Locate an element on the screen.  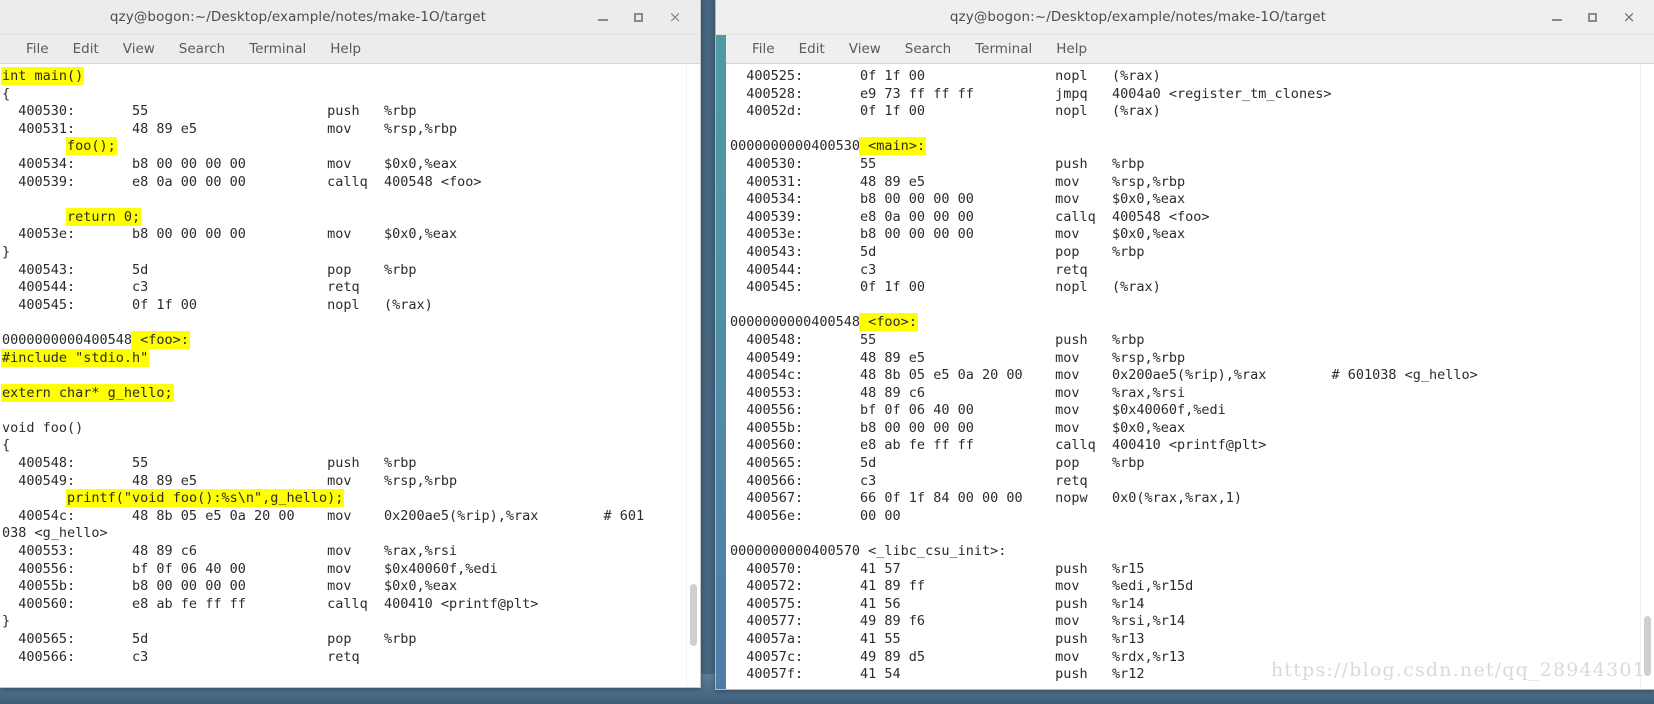
terminal-line: 0000000000400530 <main>: is located at coordinates (1183, 147).